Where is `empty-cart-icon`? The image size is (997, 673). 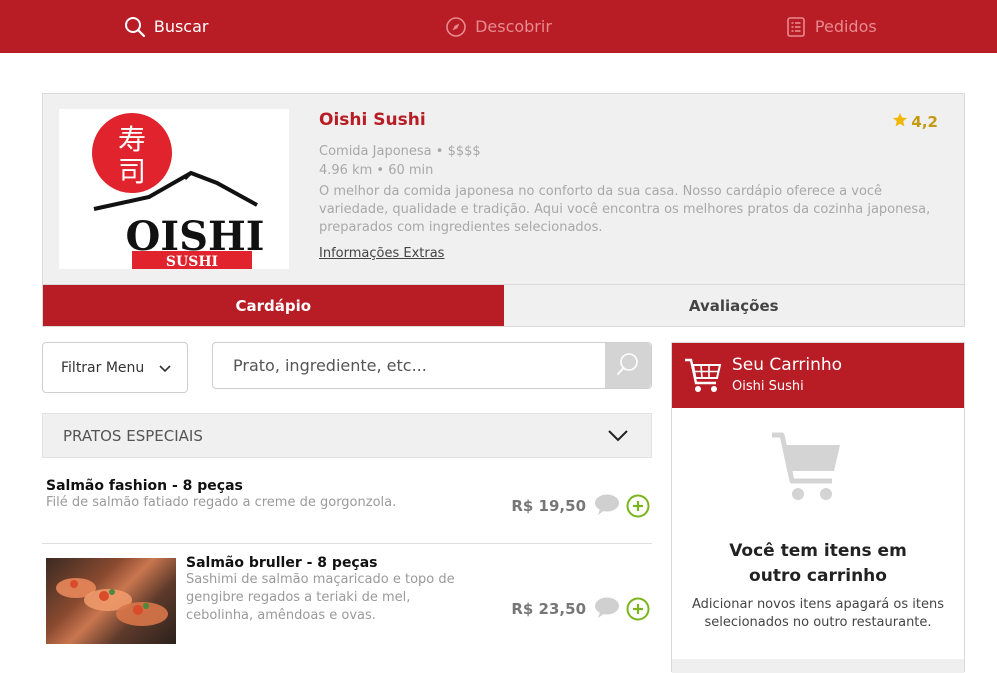 empty-cart-icon is located at coordinates (806, 469).